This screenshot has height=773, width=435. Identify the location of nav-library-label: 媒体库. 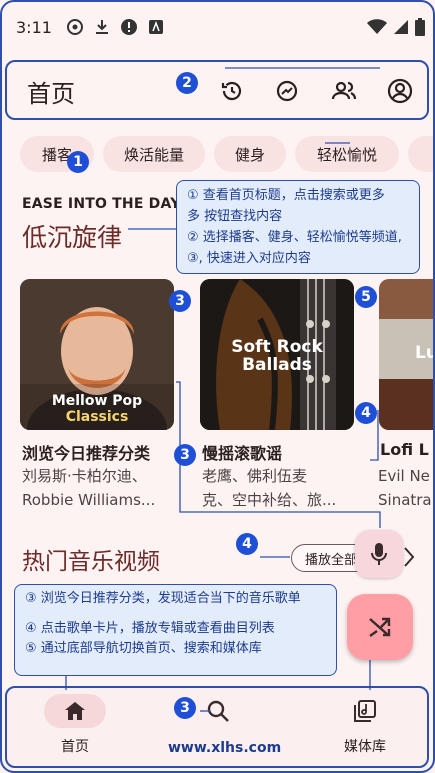
(365, 747).